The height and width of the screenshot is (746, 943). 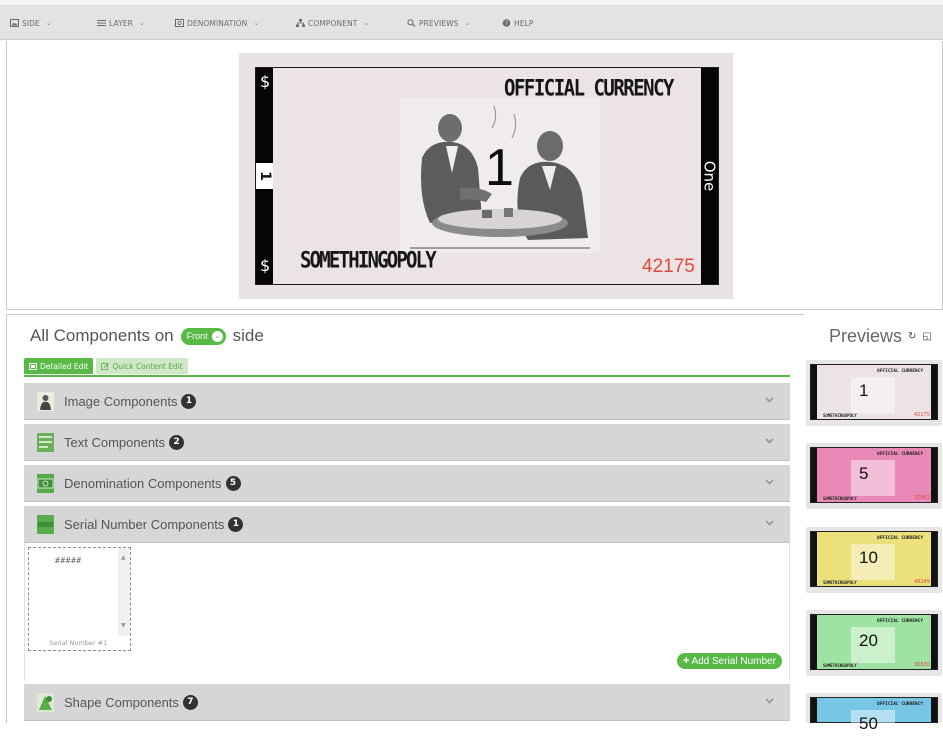 What do you see at coordinates (866, 336) in the screenshot?
I see `previews-title: Previews` at bounding box center [866, 336].